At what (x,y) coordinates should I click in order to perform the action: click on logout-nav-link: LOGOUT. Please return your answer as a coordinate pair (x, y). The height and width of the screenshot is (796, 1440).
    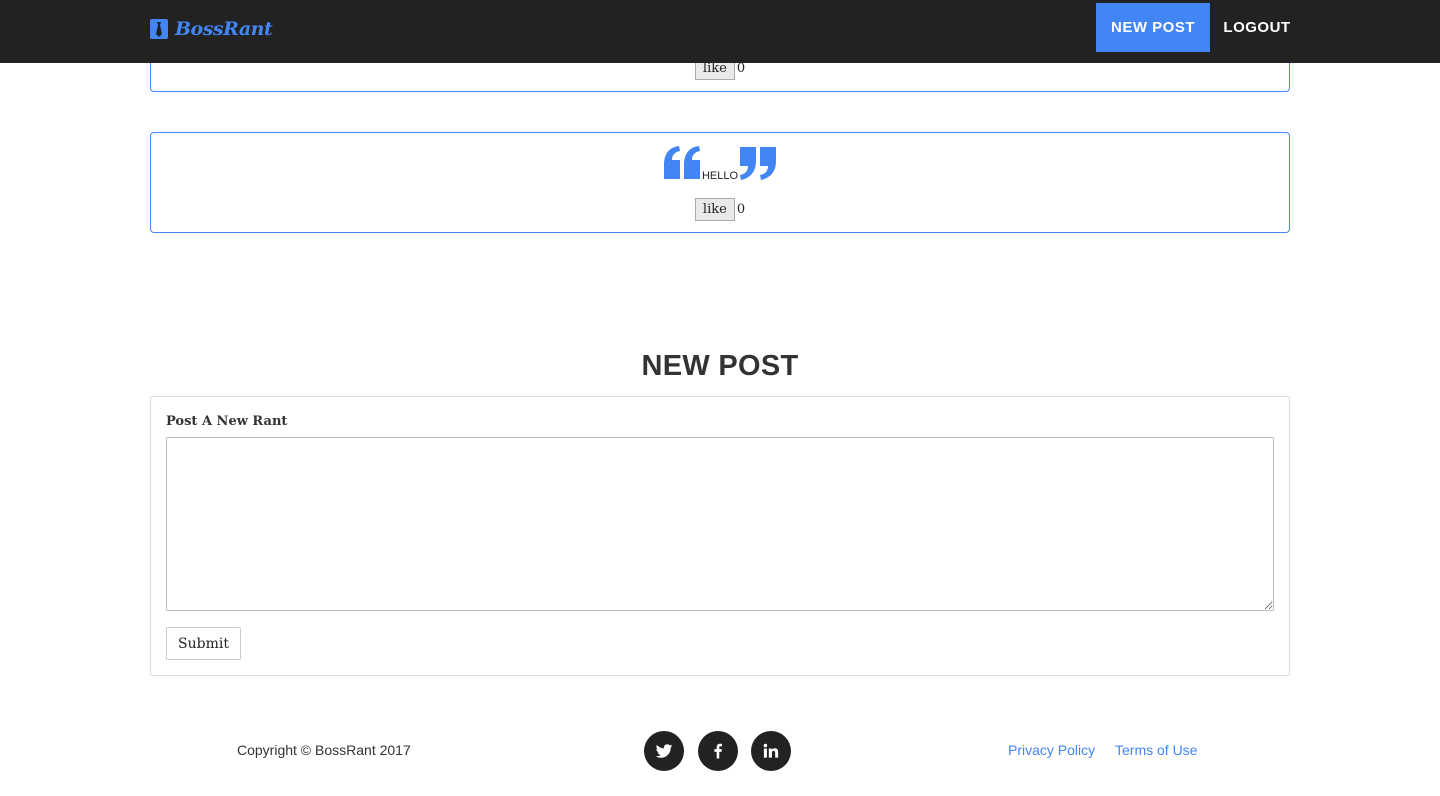
    Looking at the image, I should click on (1257, 27).